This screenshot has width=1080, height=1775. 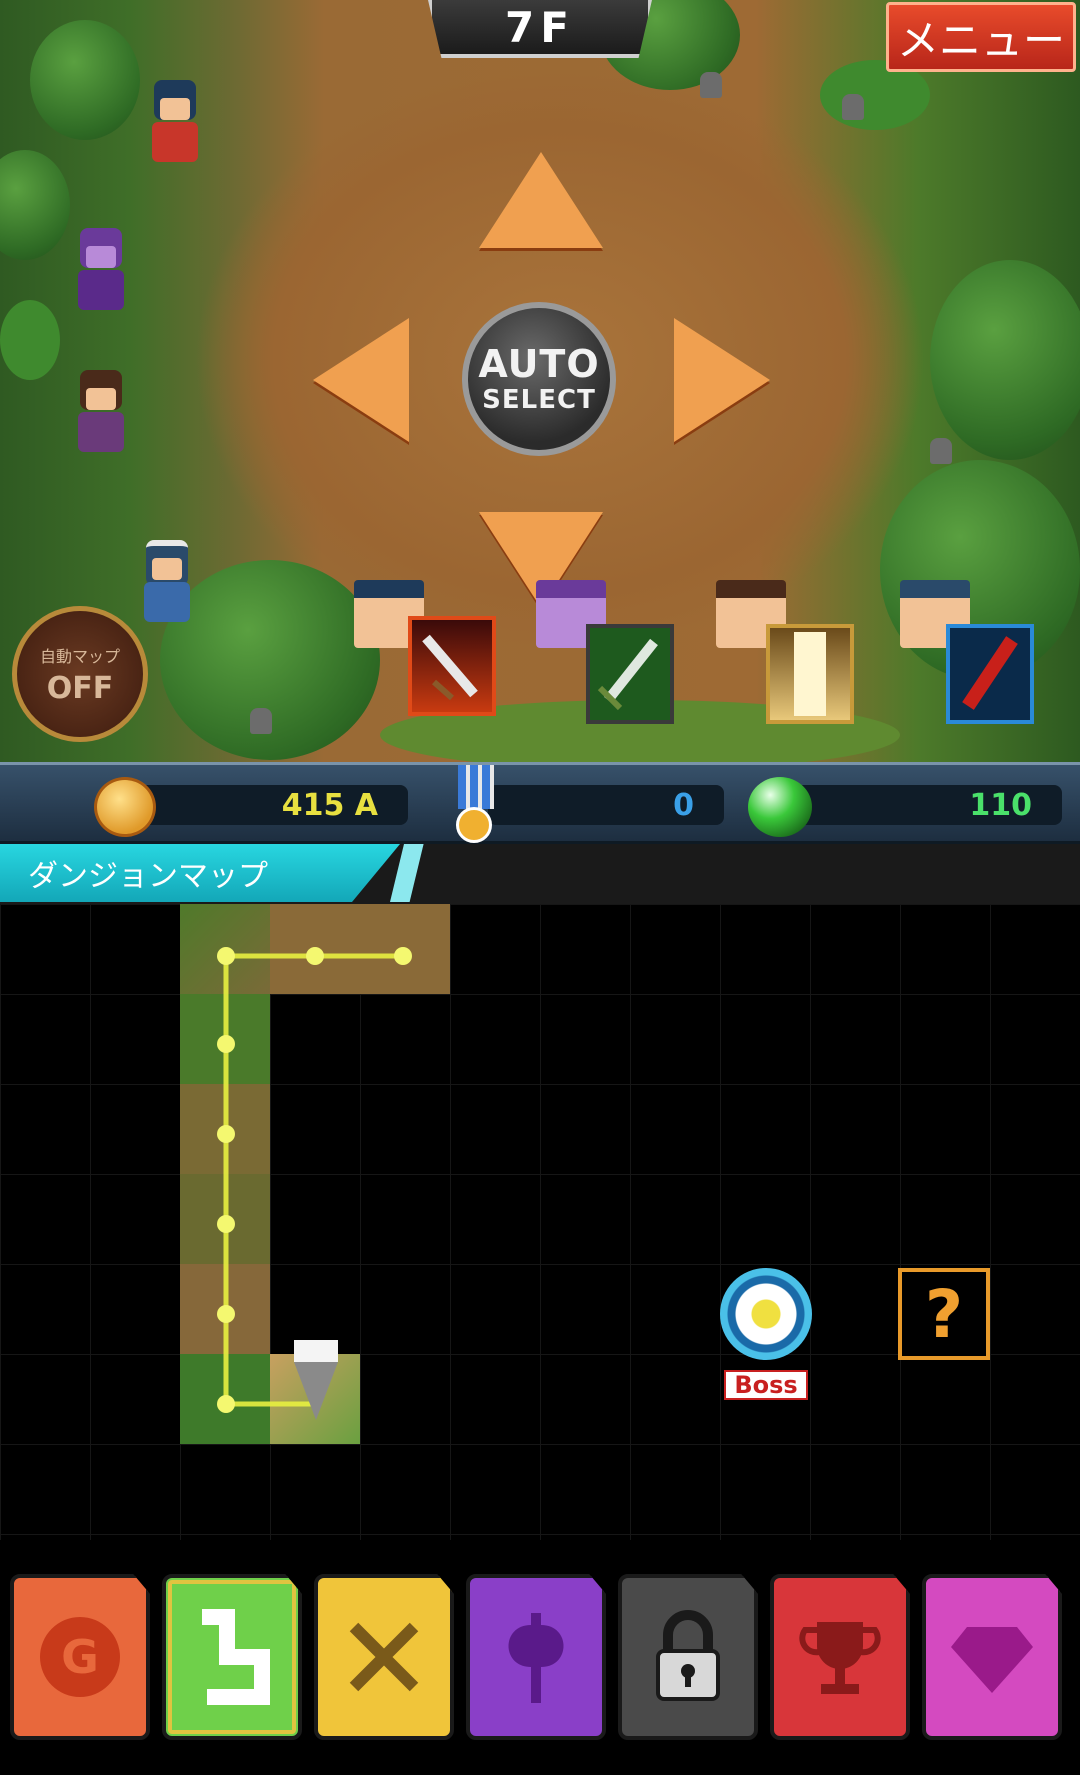 What do you see at coordinates (80, 688) in the screenshot?
I see `auto-map-state: OFF` at bounding box center [80, 688].